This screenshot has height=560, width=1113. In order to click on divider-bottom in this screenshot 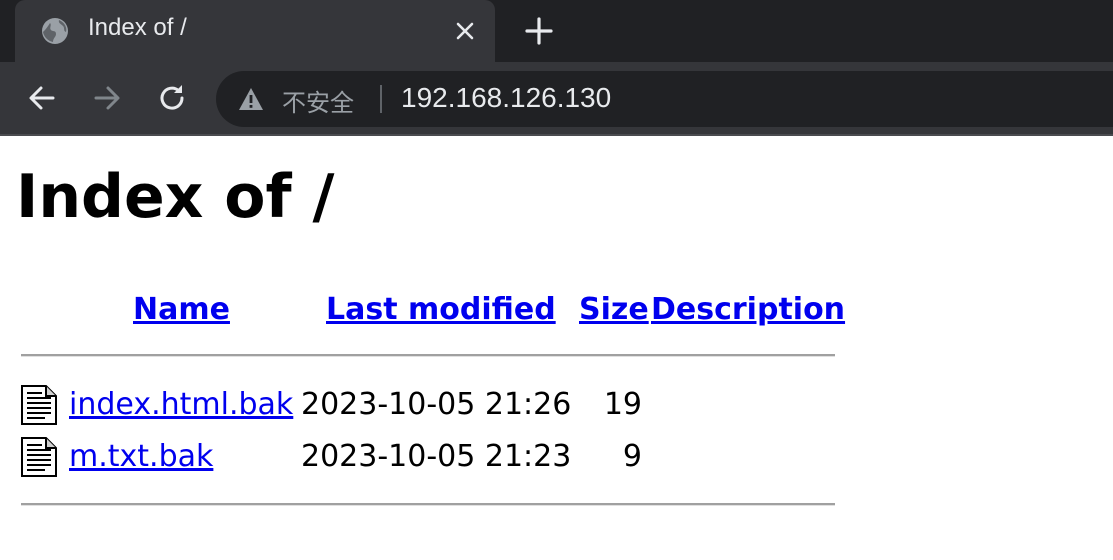, I will do `click(428, 504)`.